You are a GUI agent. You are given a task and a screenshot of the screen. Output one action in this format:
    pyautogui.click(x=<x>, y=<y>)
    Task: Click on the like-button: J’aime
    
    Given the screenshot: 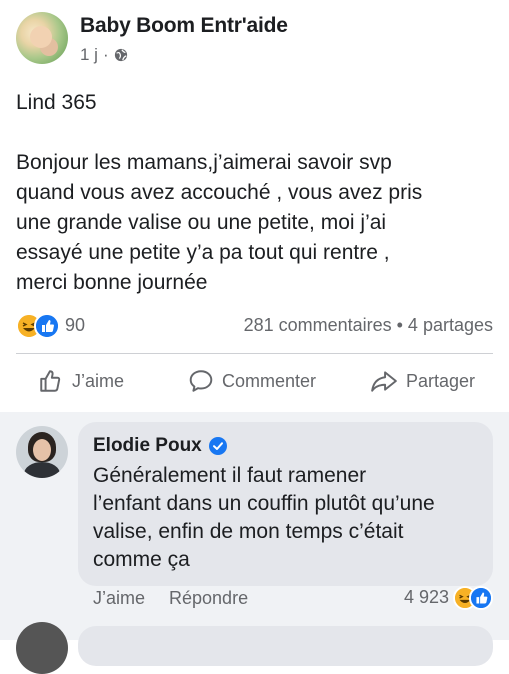 What is the action you would take?
    pyautogui.click(x=81, y=381)
    